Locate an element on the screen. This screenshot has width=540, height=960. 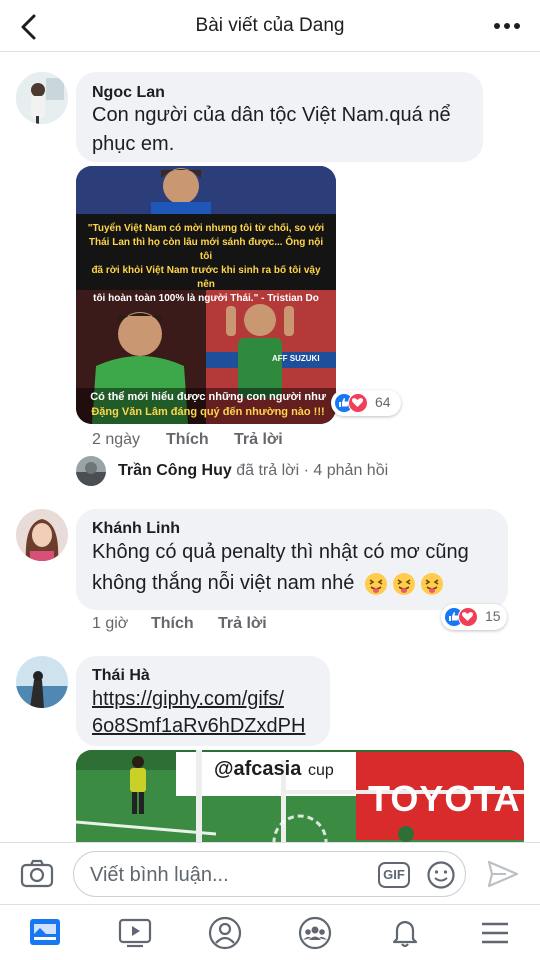
gif-board-text: @afcasia is located at coordinates (258, 769).